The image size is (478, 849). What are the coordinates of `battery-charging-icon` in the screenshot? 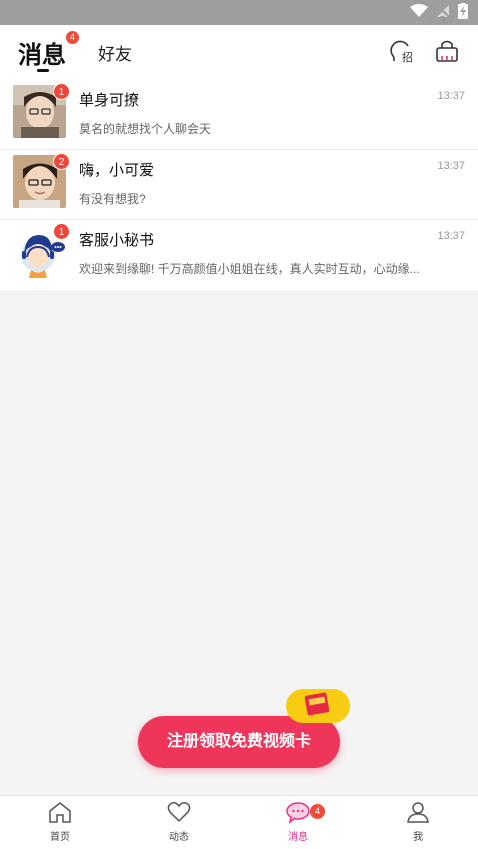 It's located at (463, 11).